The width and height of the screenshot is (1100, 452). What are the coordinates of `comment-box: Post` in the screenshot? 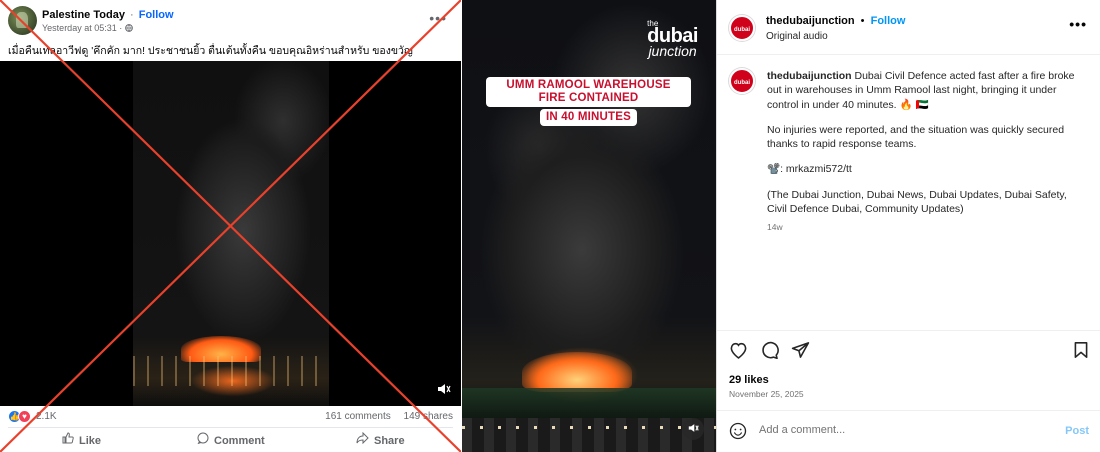 It's located at (908, 431).